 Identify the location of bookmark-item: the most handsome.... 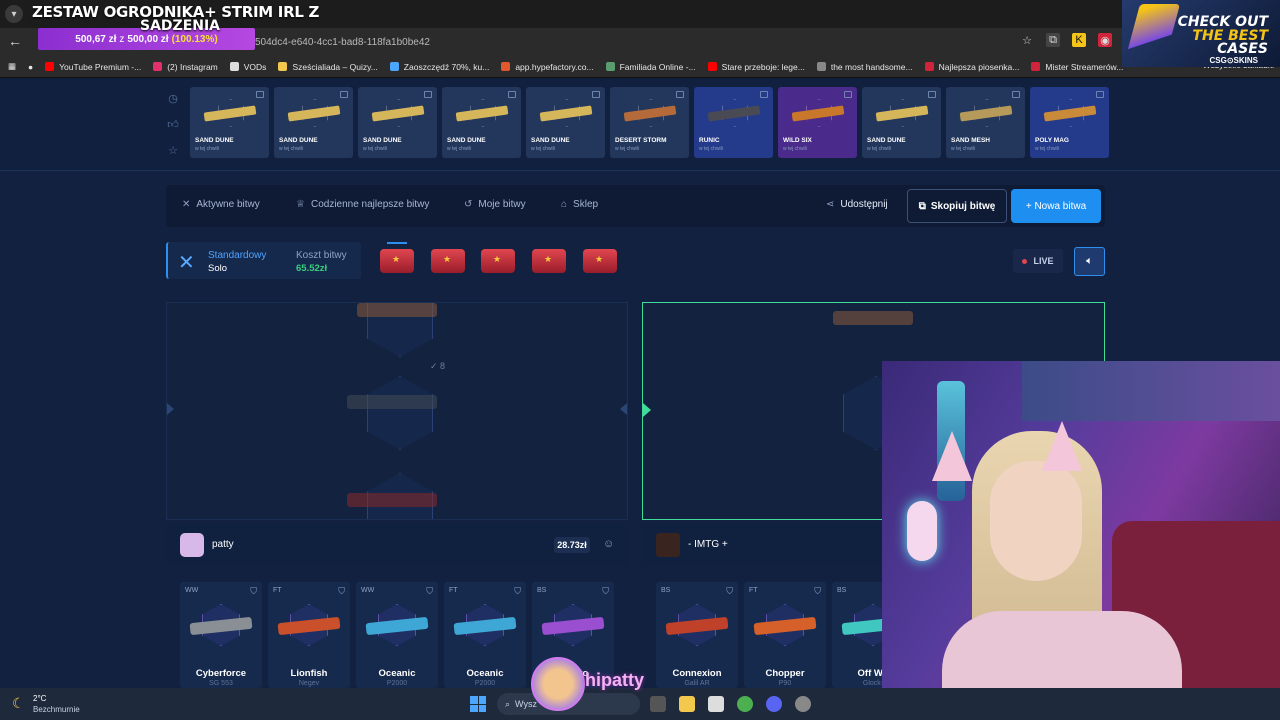
(864, 67).